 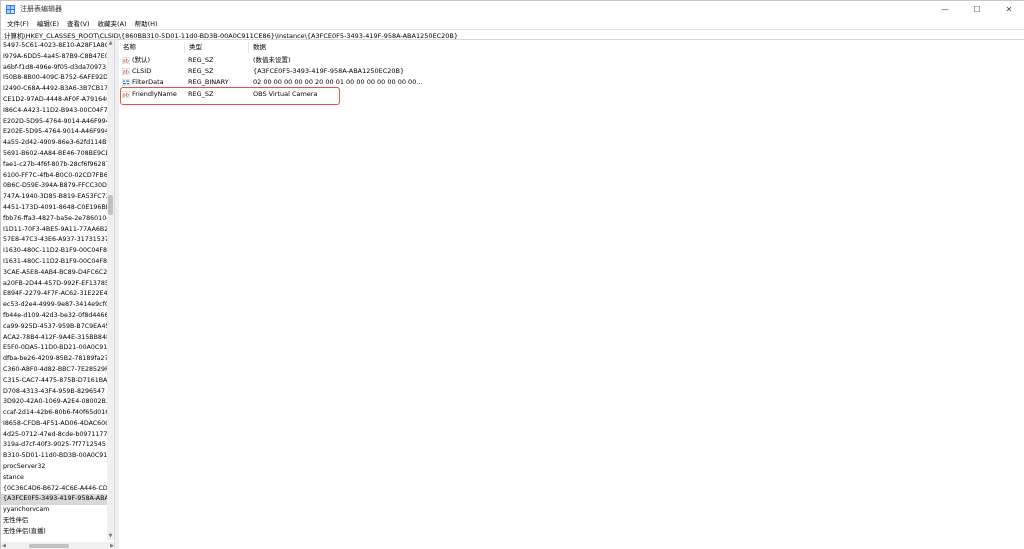 I want to click on tree-item: {0C36C4D6-B672-4C6E-A446-CDE, so click(x=54, y=489).